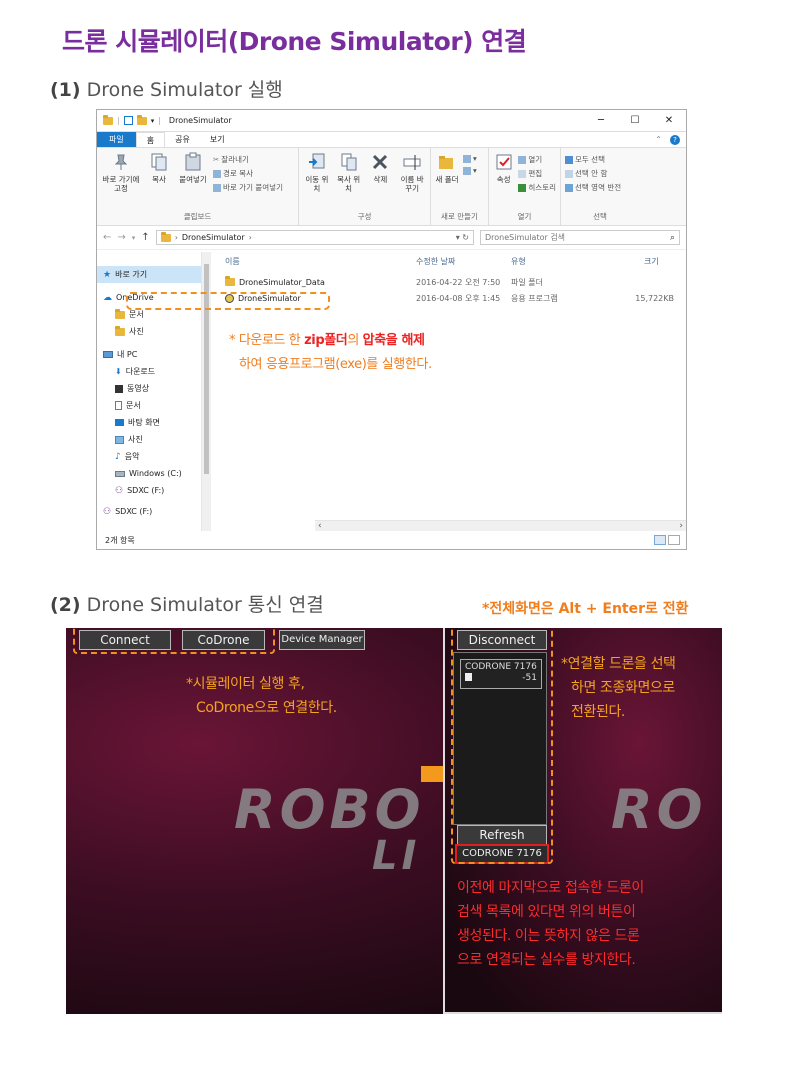 Image resolution: width=800 pixels, height=1080 pixels. What do you see at coordinates (141, 119) in the screenshot?
I see `new-folder-icon` at bounding box center [141, 119].